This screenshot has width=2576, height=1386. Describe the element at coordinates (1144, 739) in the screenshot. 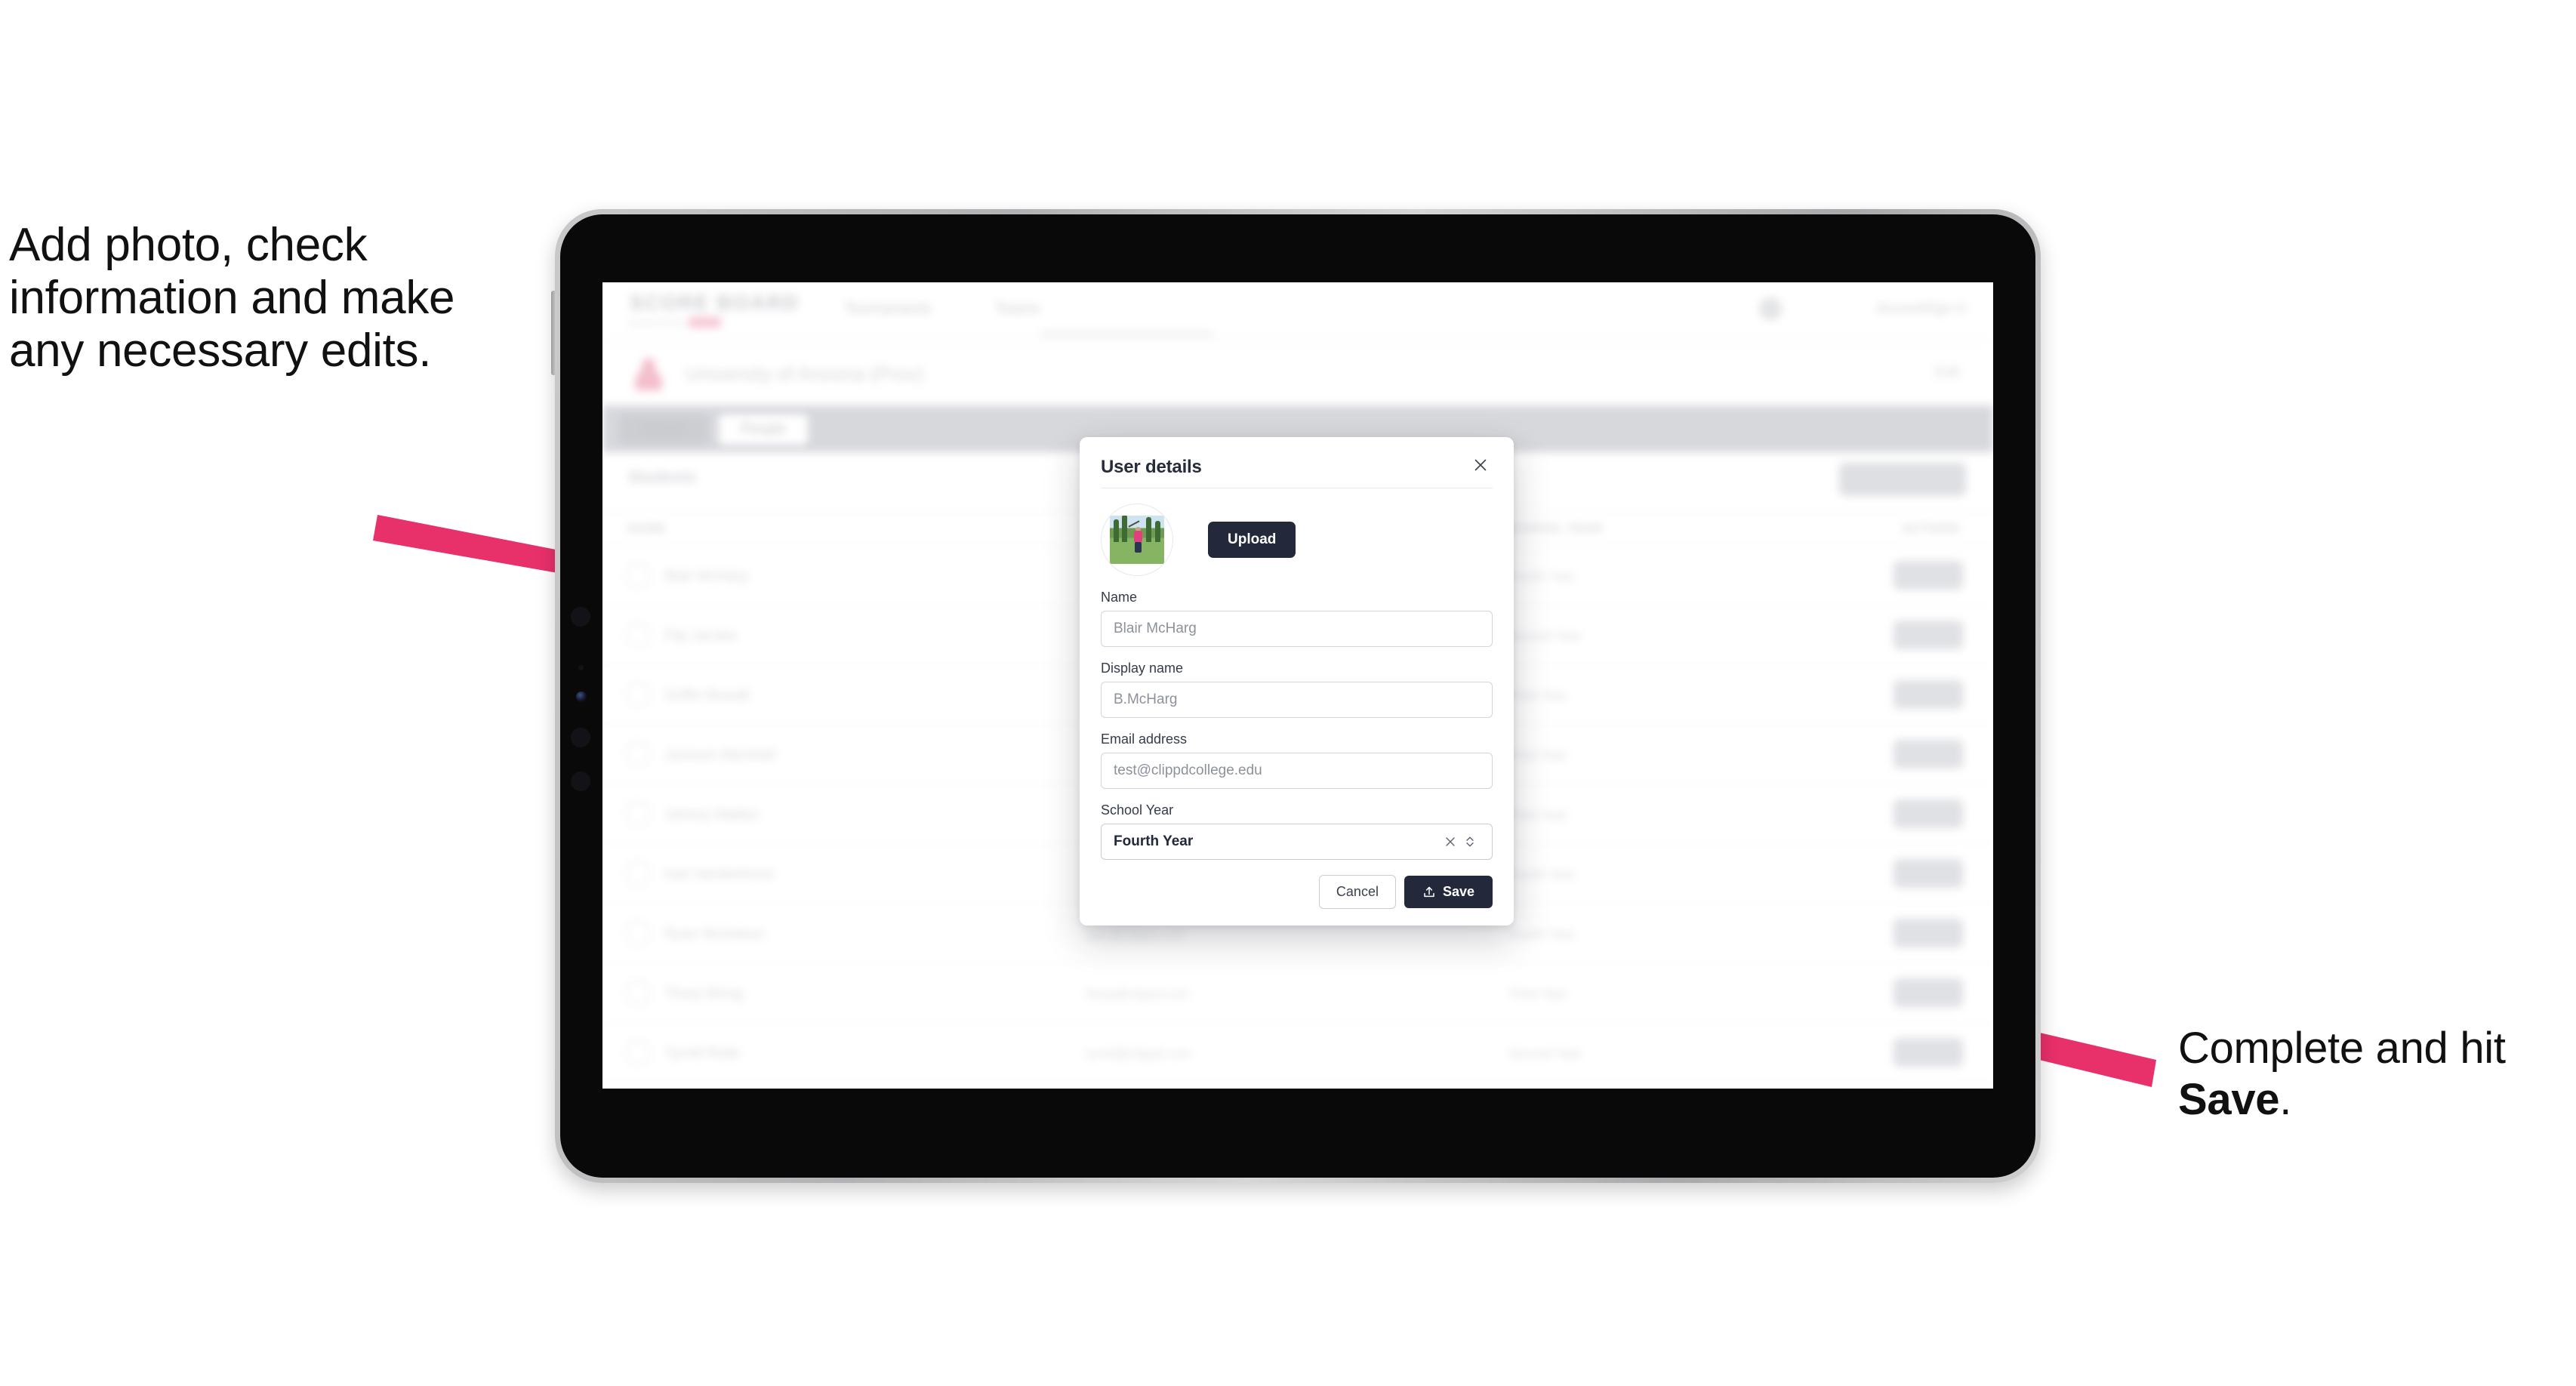

I see `label-email: Email address` at that location.